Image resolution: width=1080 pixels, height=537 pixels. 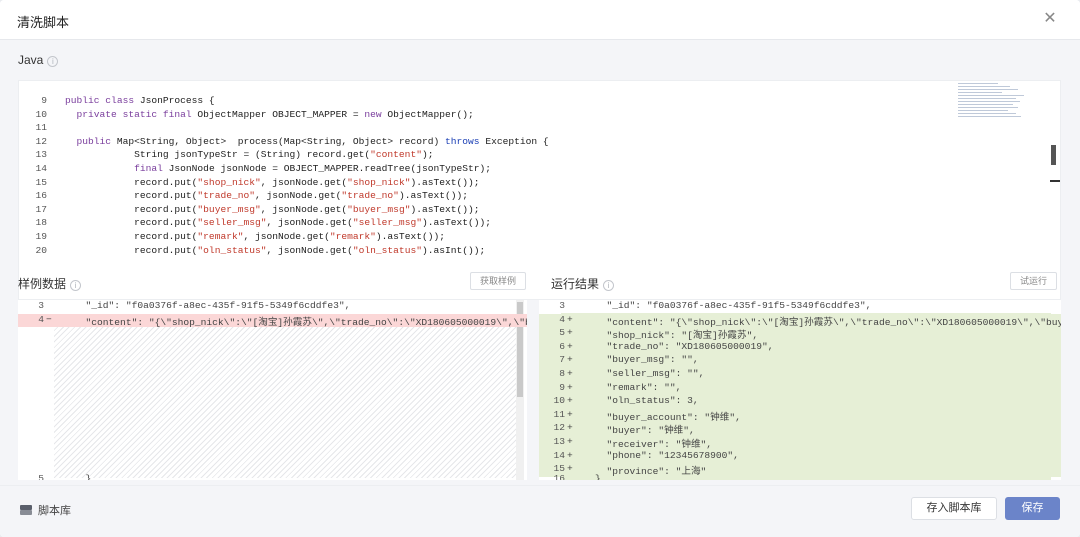 I want to click on diff-text: "receiver": "钟维",, so click(x=654, y=444).